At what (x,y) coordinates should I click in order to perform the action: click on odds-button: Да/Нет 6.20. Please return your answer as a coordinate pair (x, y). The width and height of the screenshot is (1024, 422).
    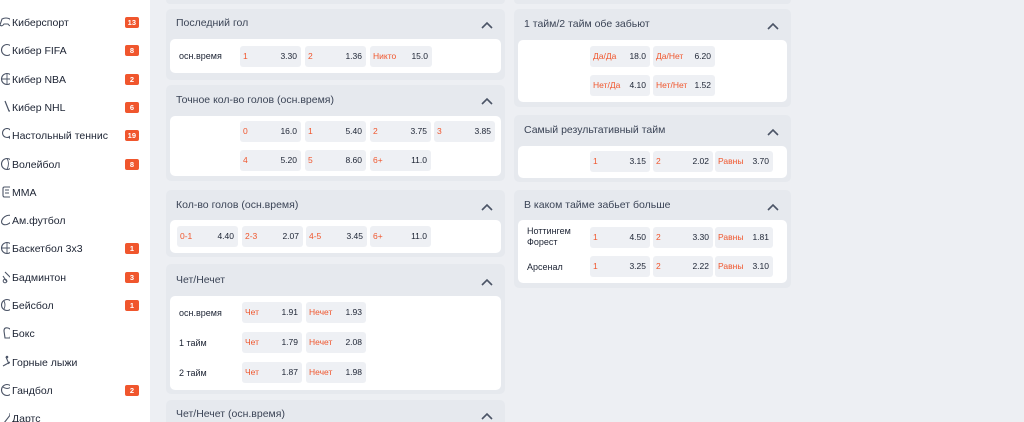
    Looking at the image, I should click on (684, 56).